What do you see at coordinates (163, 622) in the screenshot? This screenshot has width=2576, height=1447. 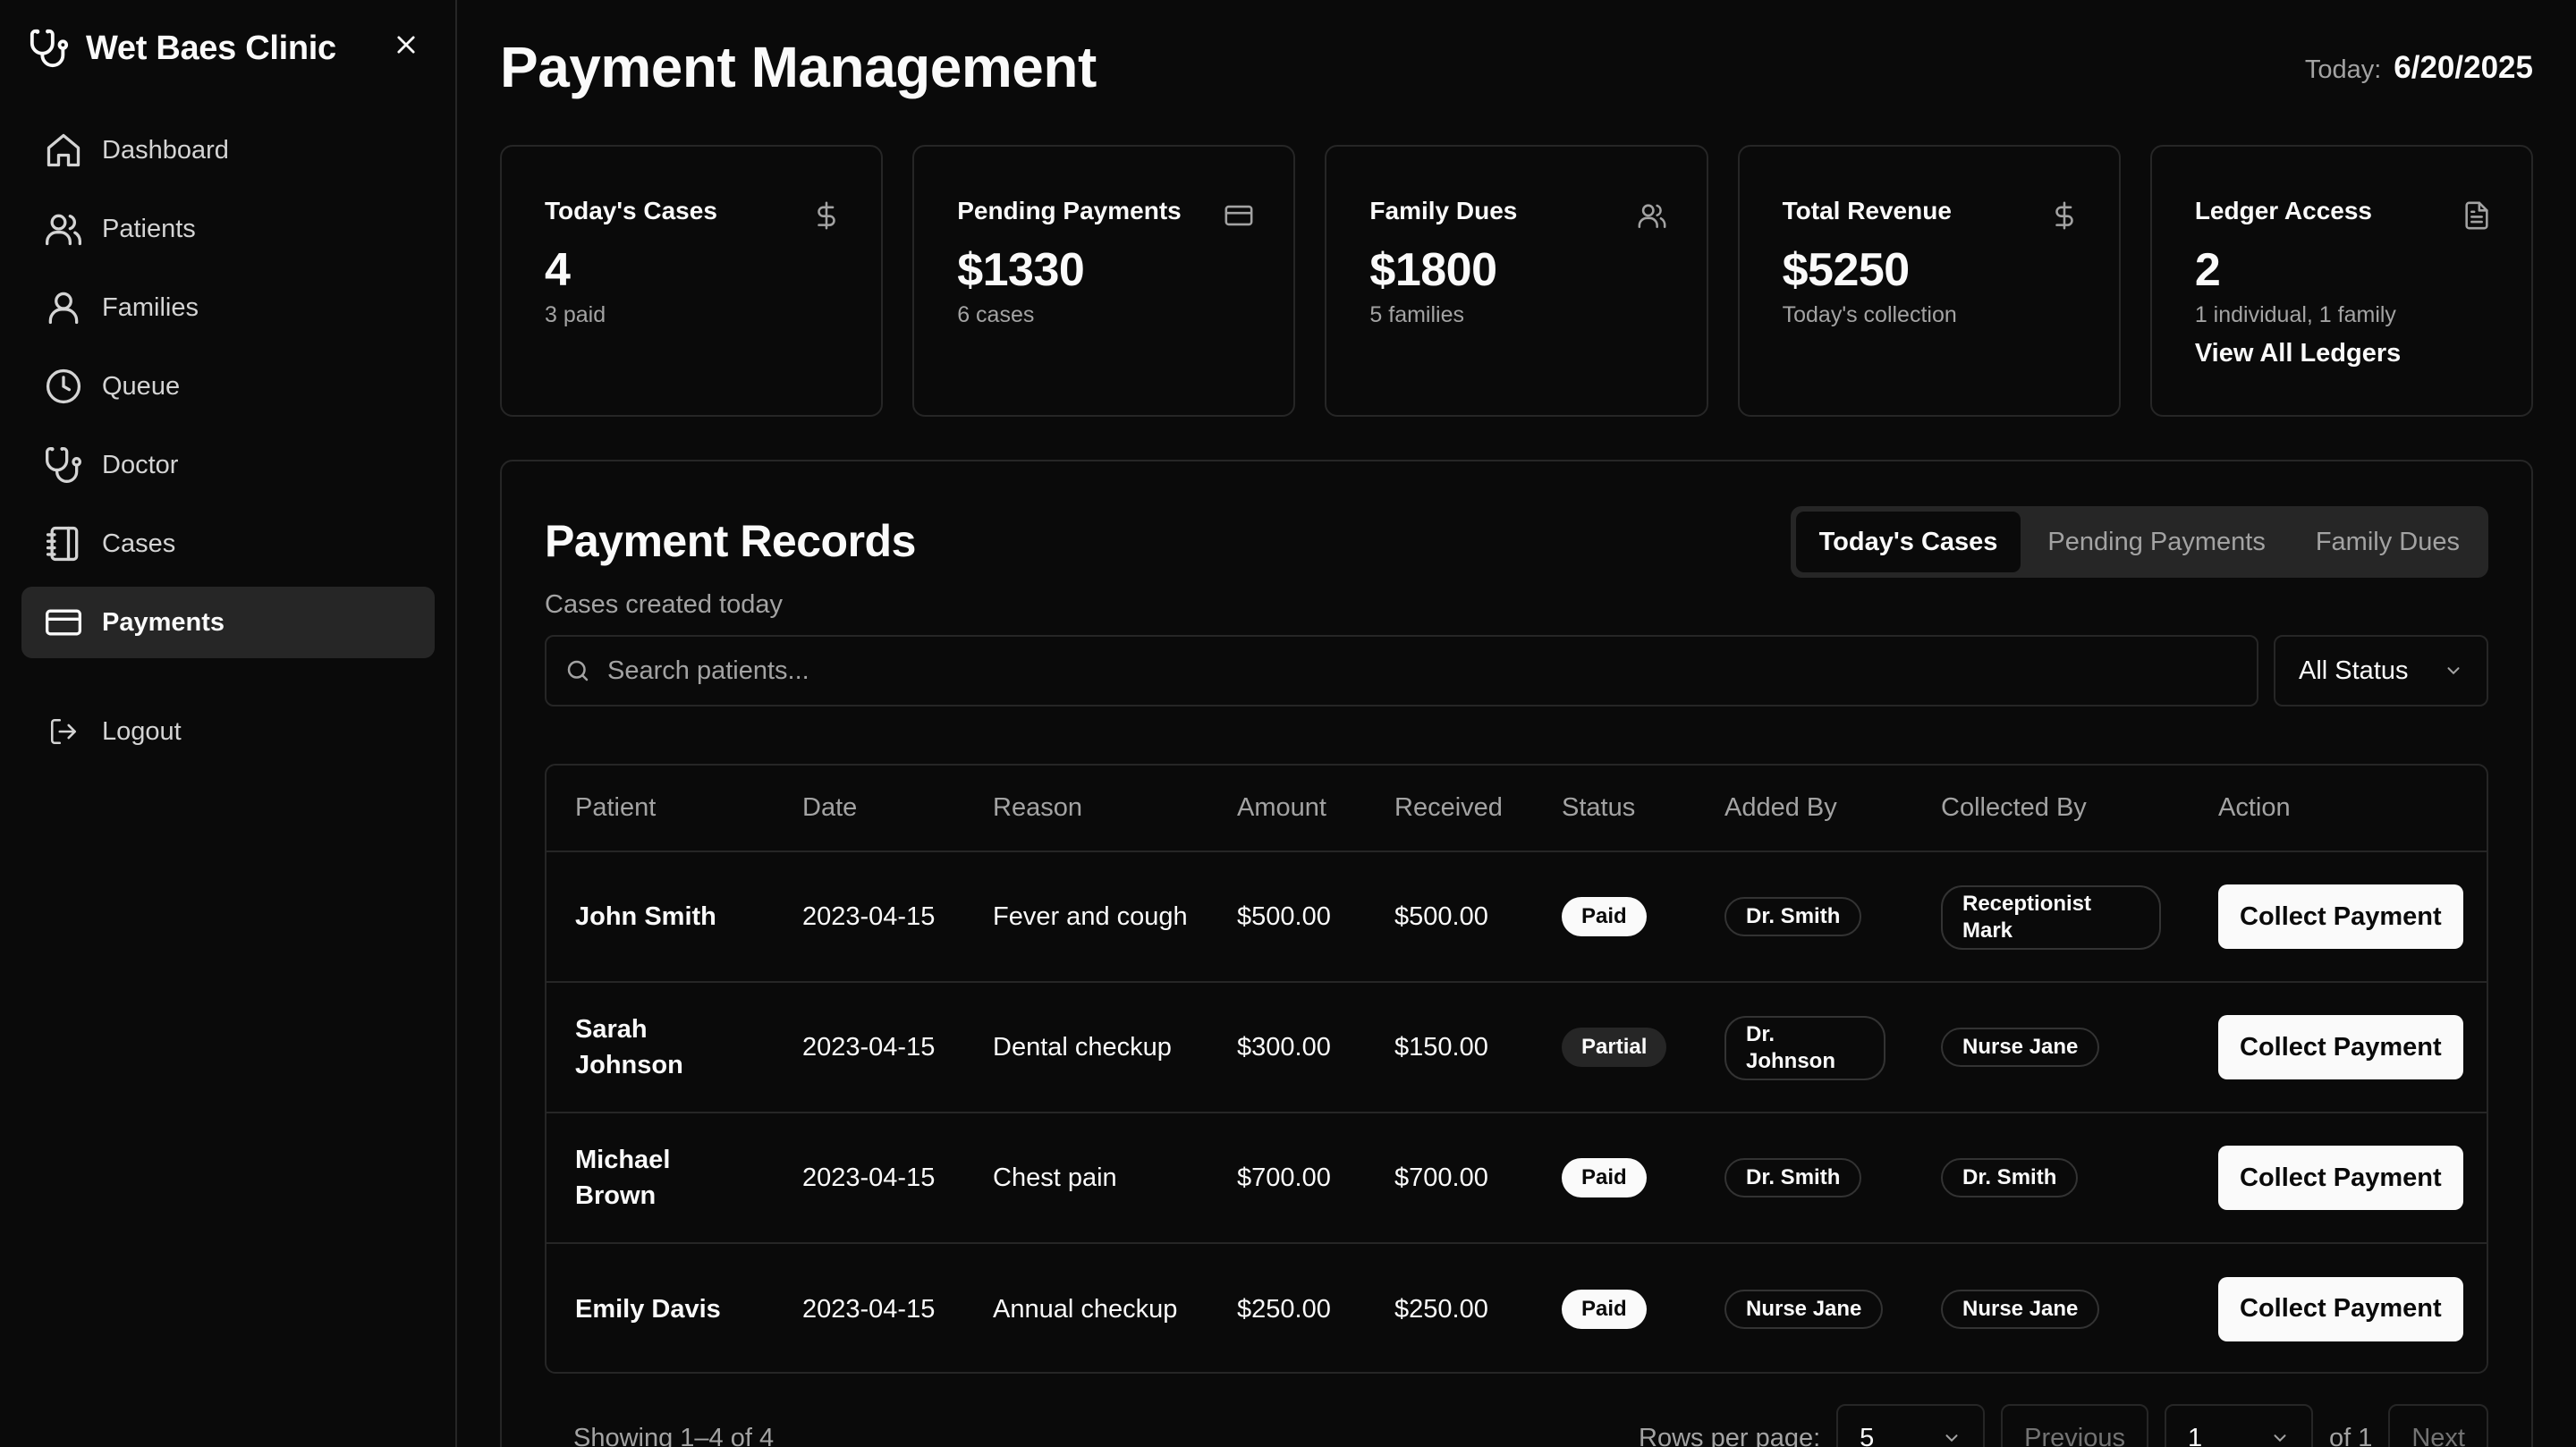 I see `sidebar-item-label: Payments` at bounding box center [163, 622].